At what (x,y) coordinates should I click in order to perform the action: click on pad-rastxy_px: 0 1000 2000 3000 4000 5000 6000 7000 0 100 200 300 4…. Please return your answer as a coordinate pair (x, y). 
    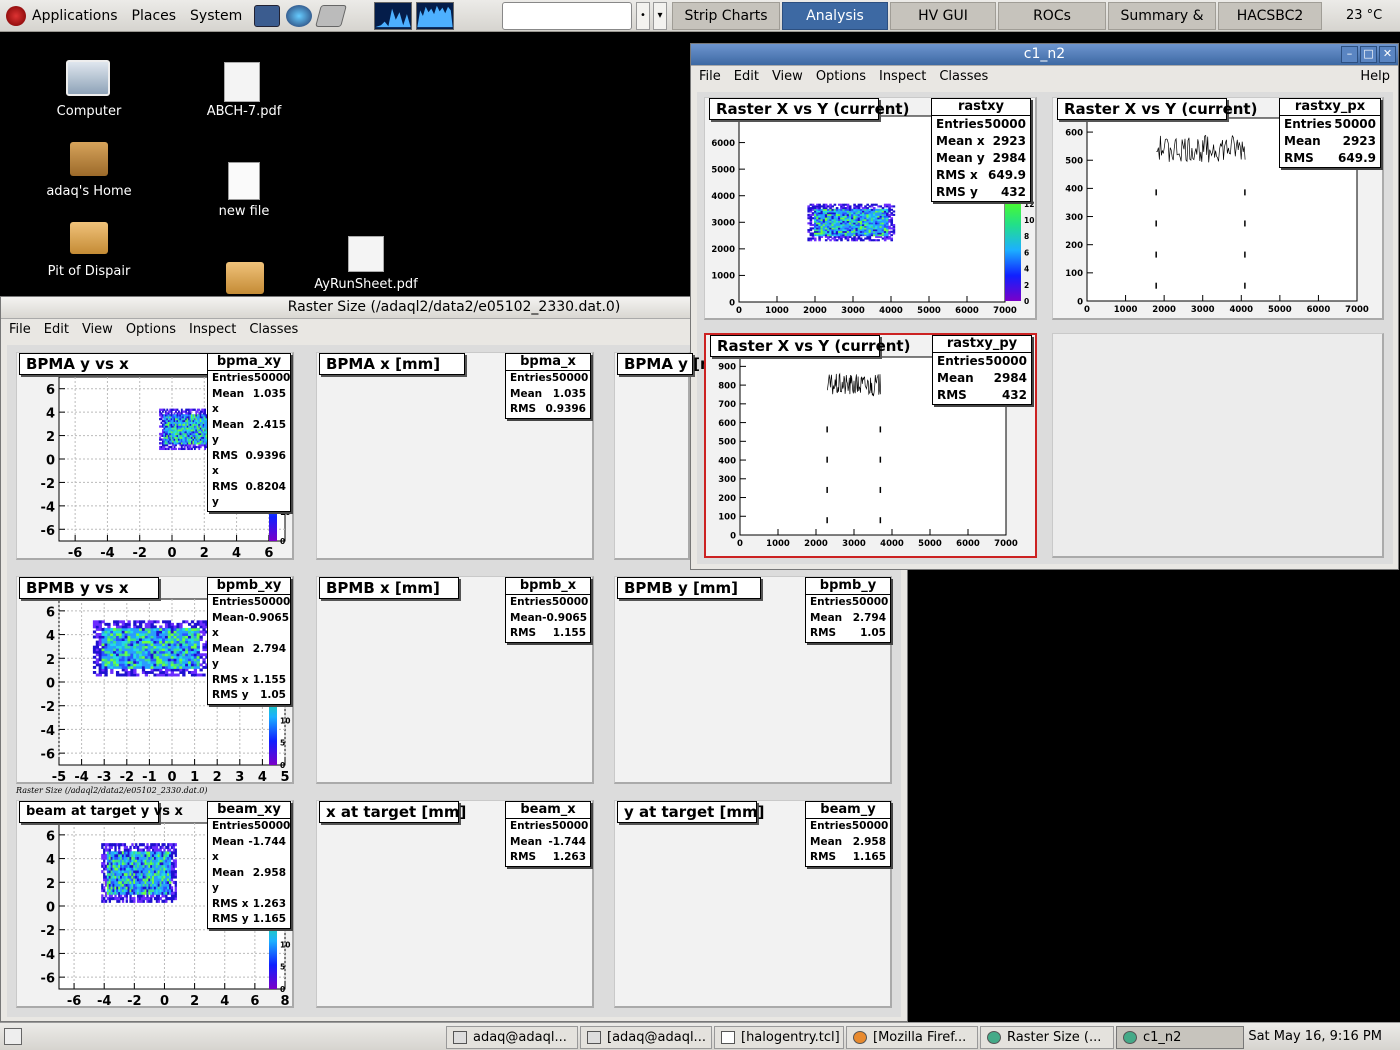
    Looking at the image, I should click on (1218, 208).